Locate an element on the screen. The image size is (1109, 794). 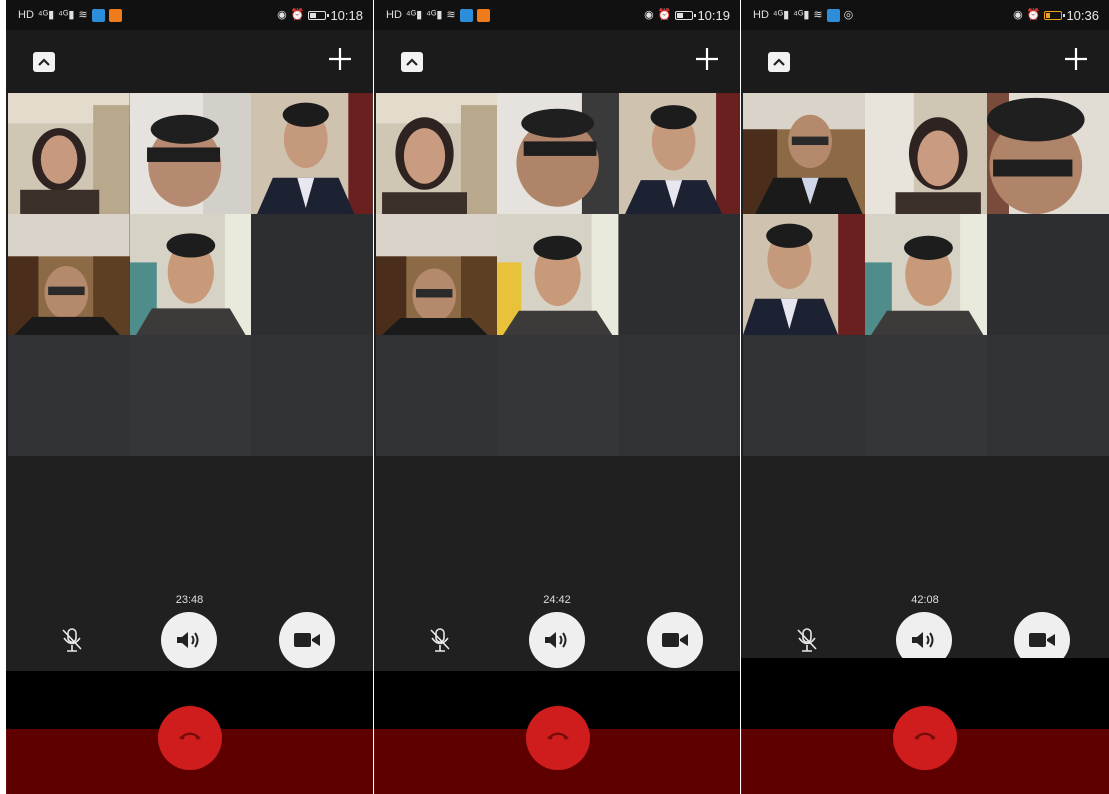
status-time: 10:18 is located at coordinates (346, 15).